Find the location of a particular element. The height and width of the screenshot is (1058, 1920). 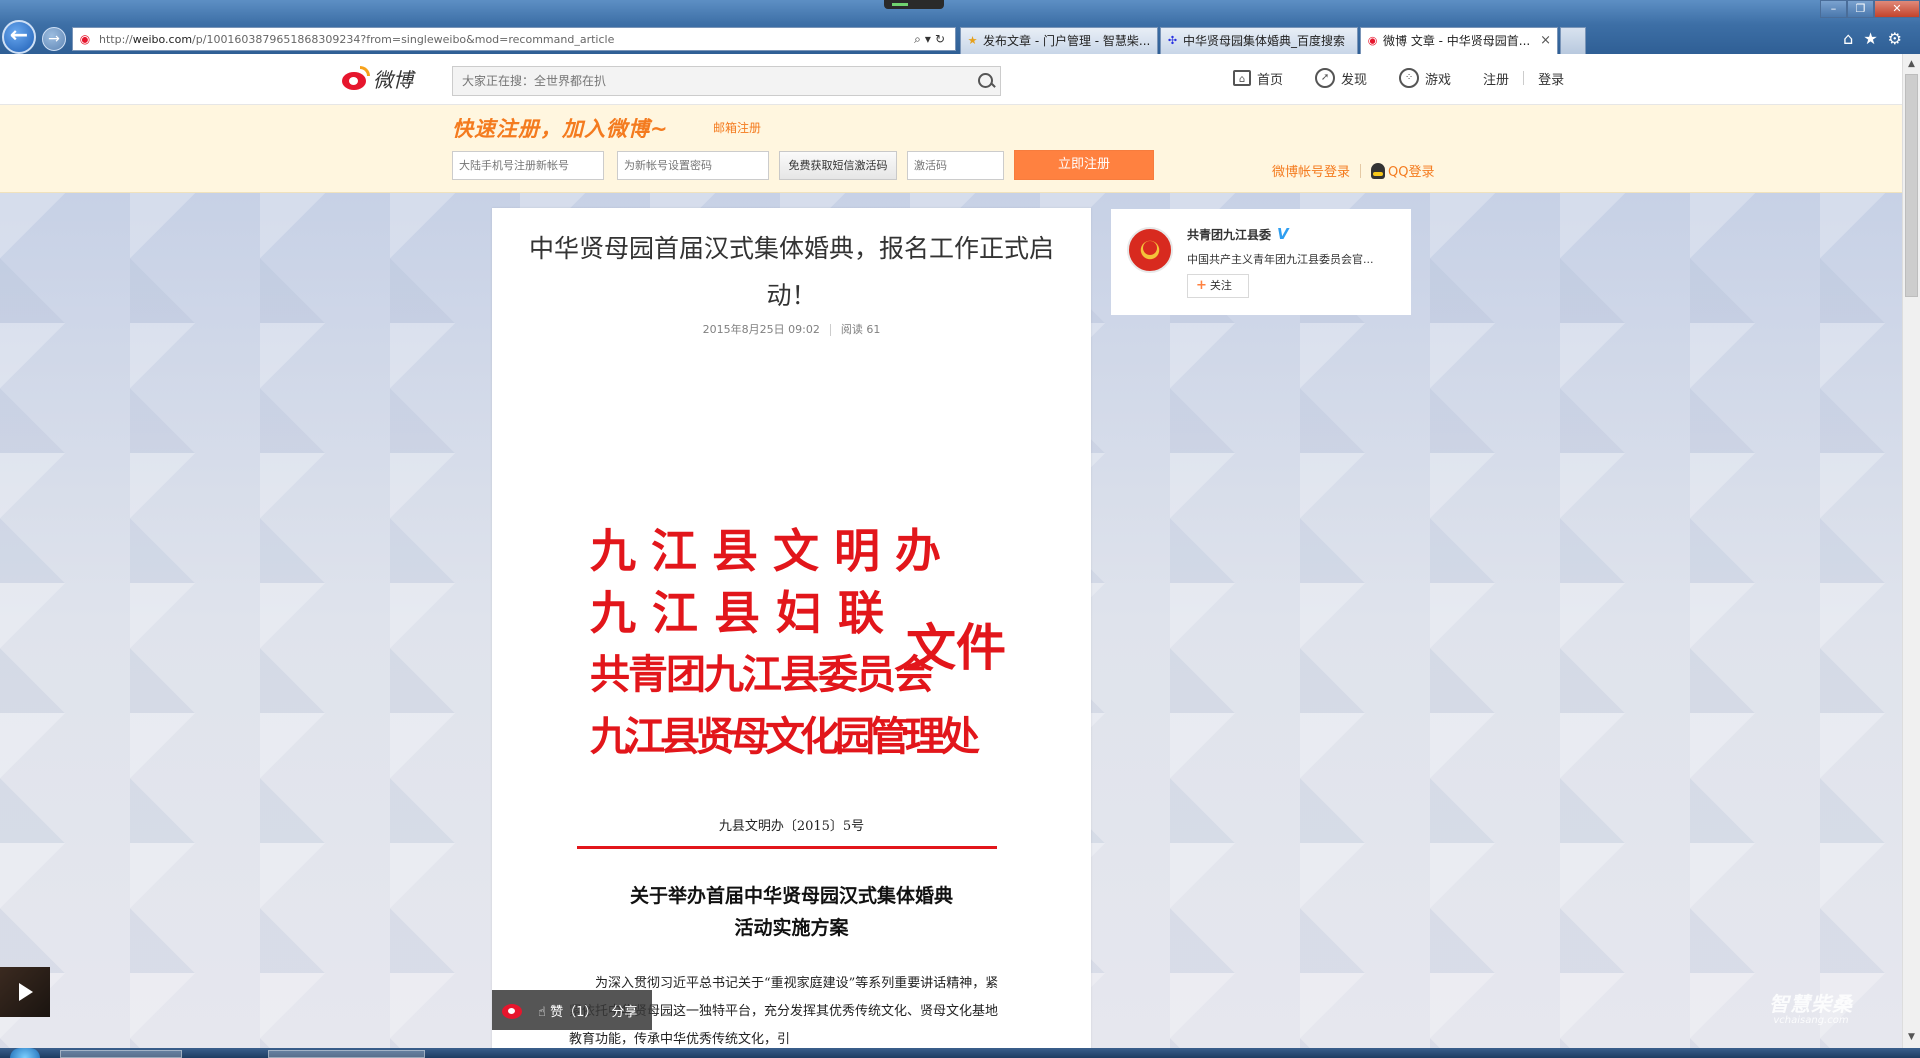

like-label: 赞（1） is located at coordinates (574, 1012).